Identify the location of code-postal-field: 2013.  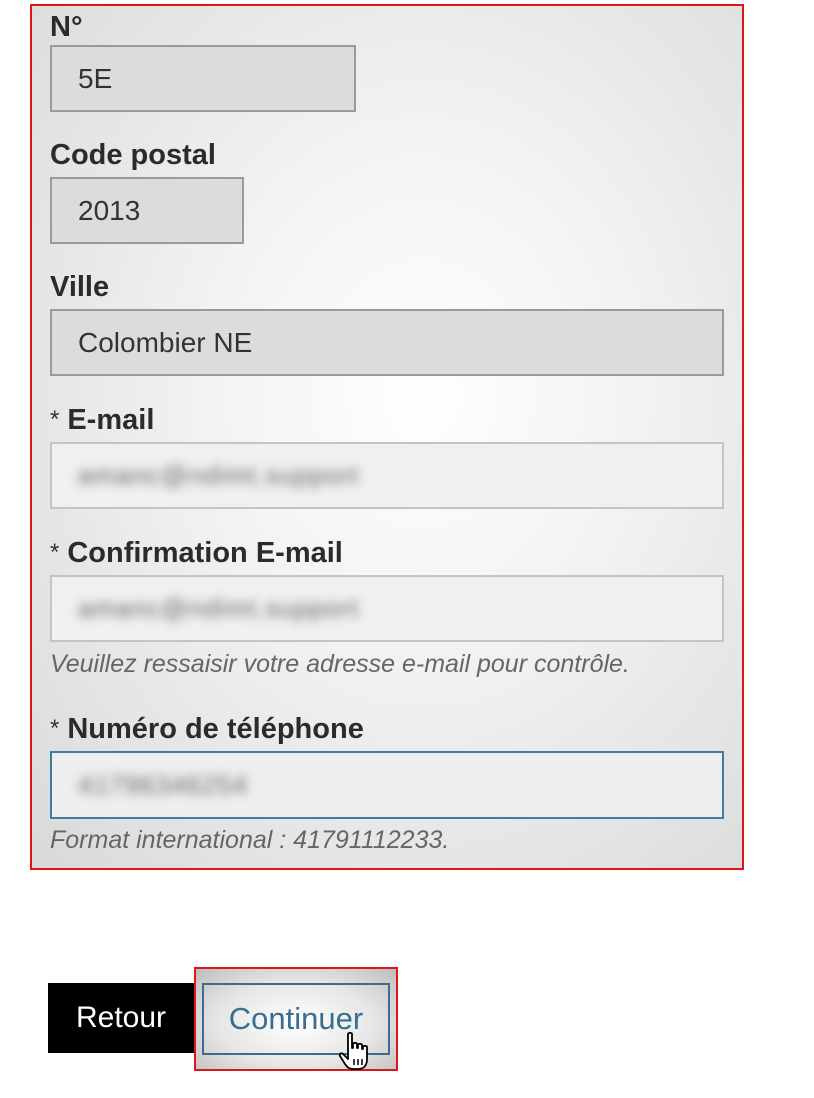
(147, 210).